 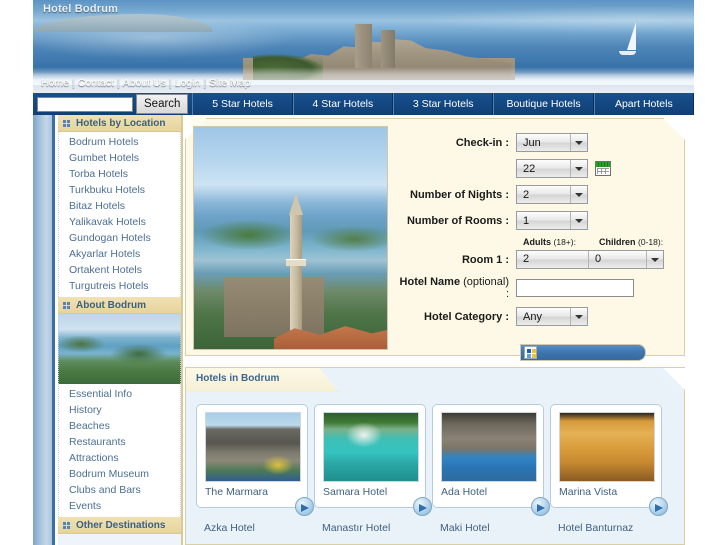 What do you see at coordinates (144, 83) in the screenshot?
I see `nav-link-about-us: About Us` at bounding box center [144, 83].